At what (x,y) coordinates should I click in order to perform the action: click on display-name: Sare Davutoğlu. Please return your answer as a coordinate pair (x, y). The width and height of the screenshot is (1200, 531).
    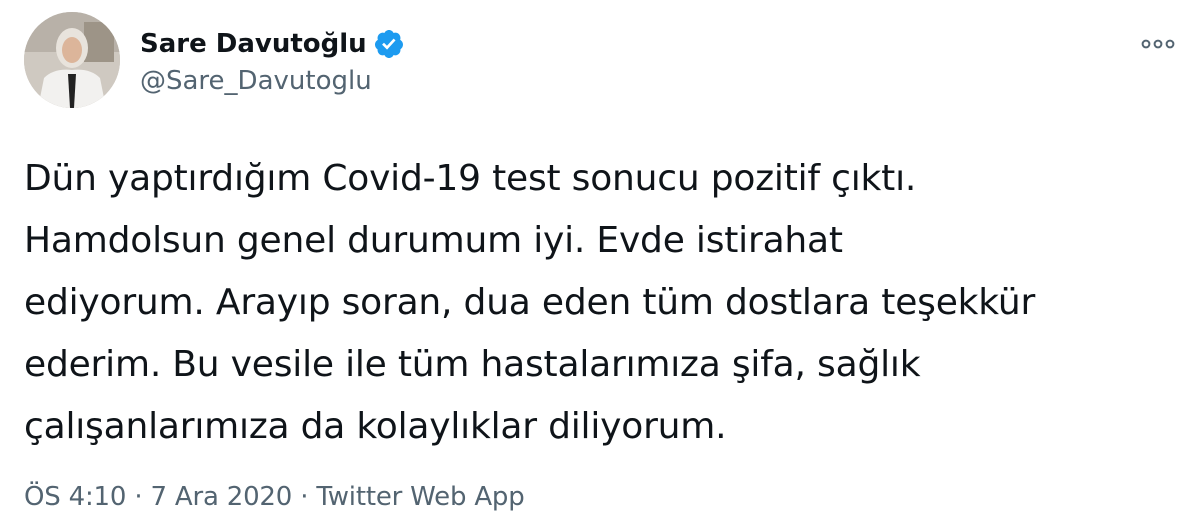
    Looking at the image, I should click on (253, 44).